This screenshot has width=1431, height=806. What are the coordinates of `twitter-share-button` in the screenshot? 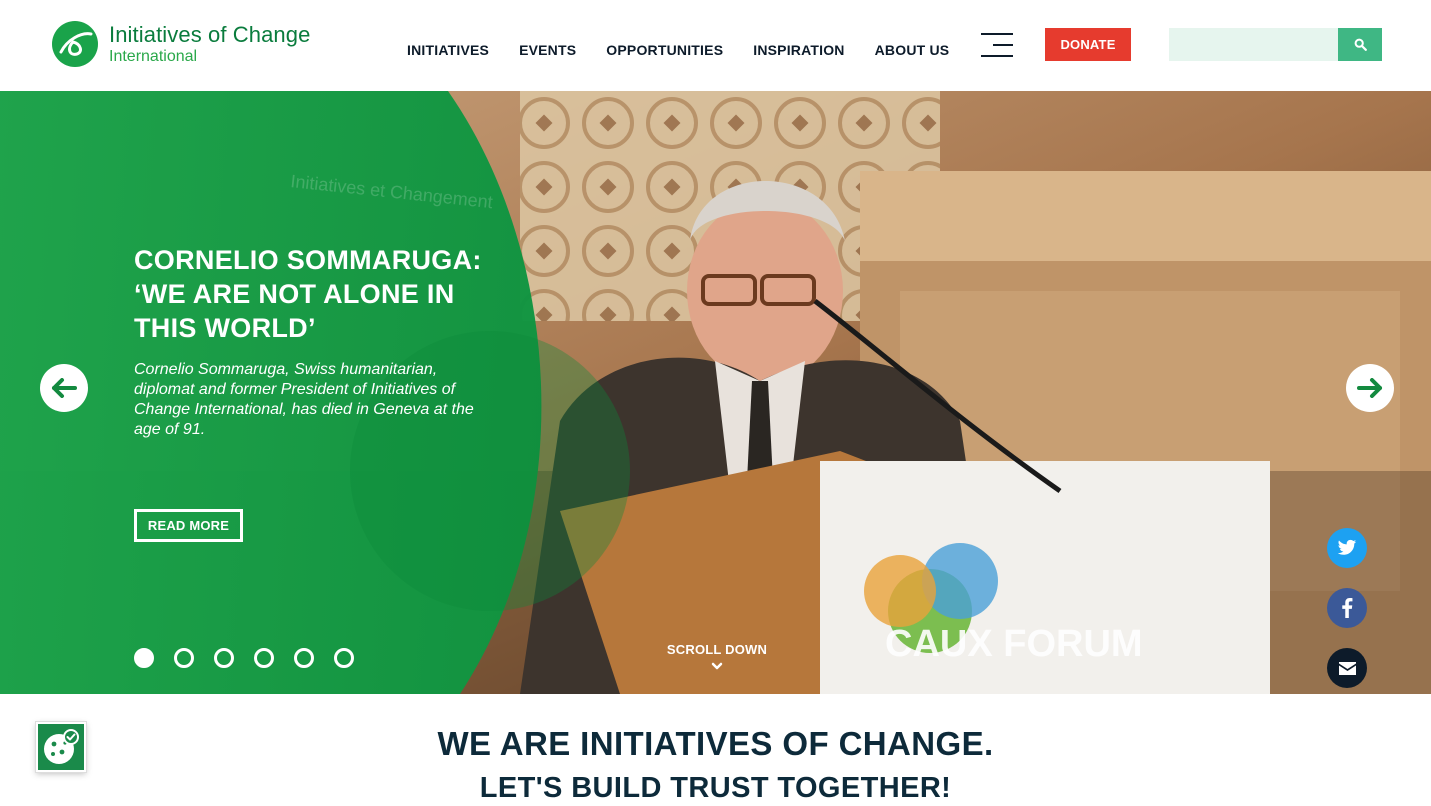 It's located at (1347, 548).